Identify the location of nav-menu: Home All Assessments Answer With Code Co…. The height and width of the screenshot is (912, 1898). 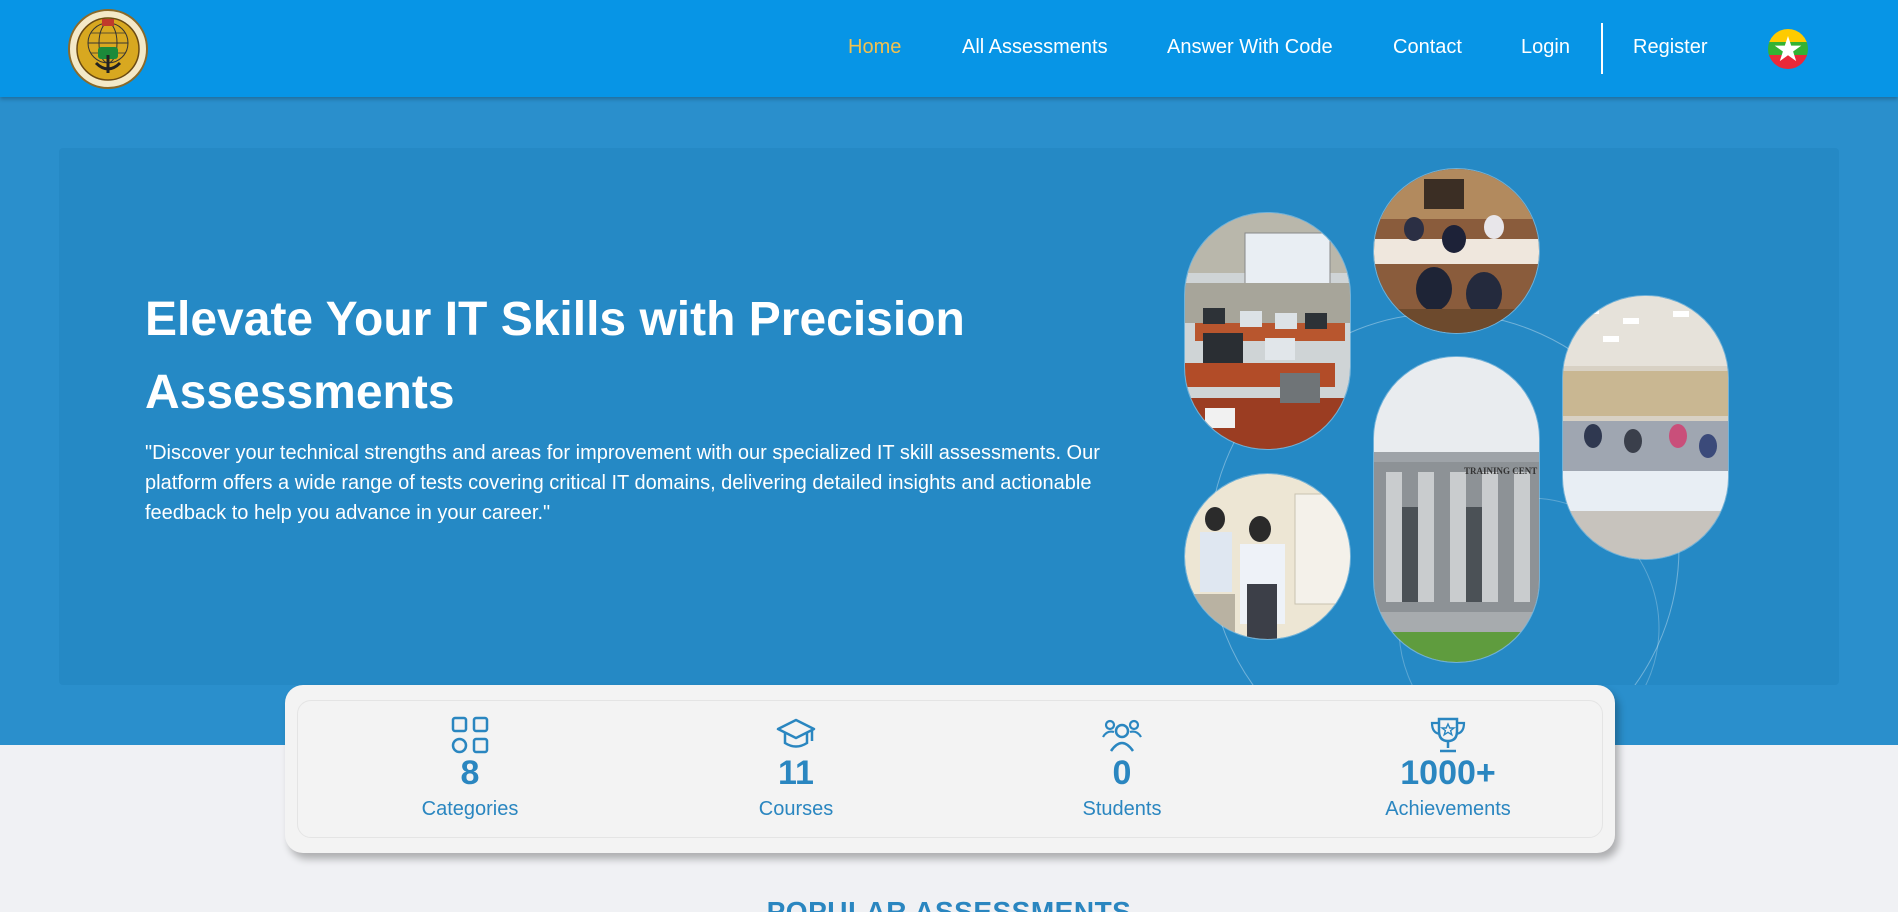
(949, 48).